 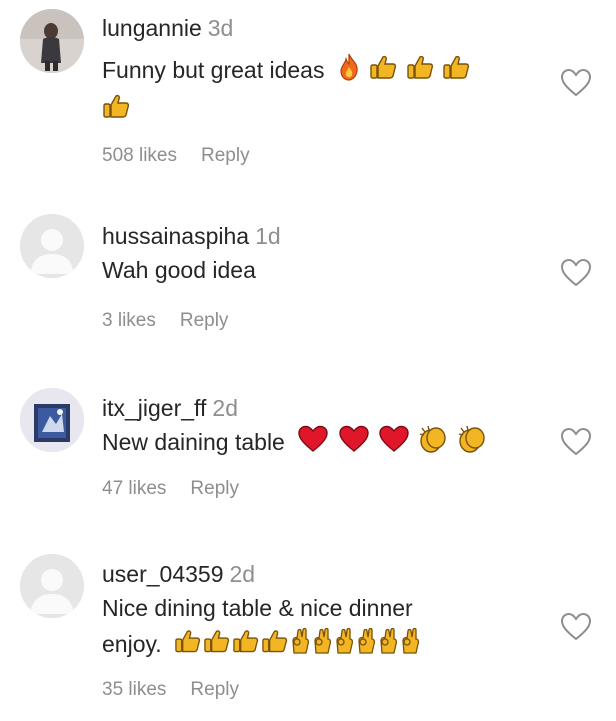 What do you see at coordinates (179, 270) in the screenshot?
I see `comment-text-line: Wah good idea` at bounding box center [179, 270].